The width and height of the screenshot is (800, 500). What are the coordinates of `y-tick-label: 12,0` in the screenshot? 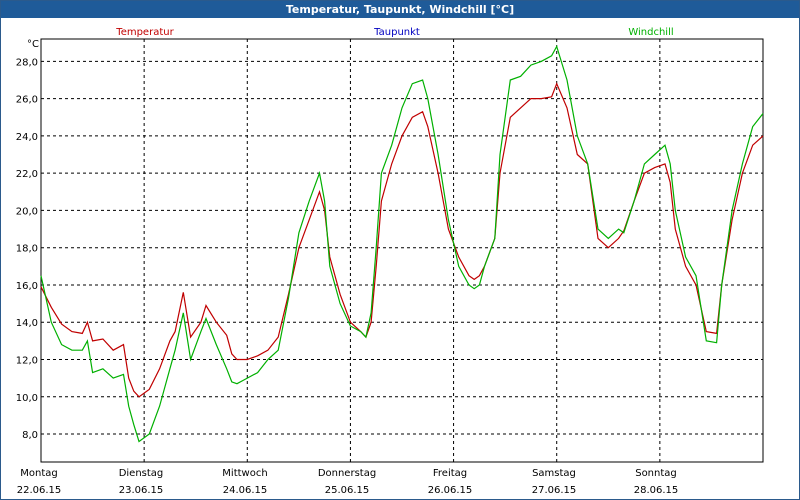 It's located at (27, 361).